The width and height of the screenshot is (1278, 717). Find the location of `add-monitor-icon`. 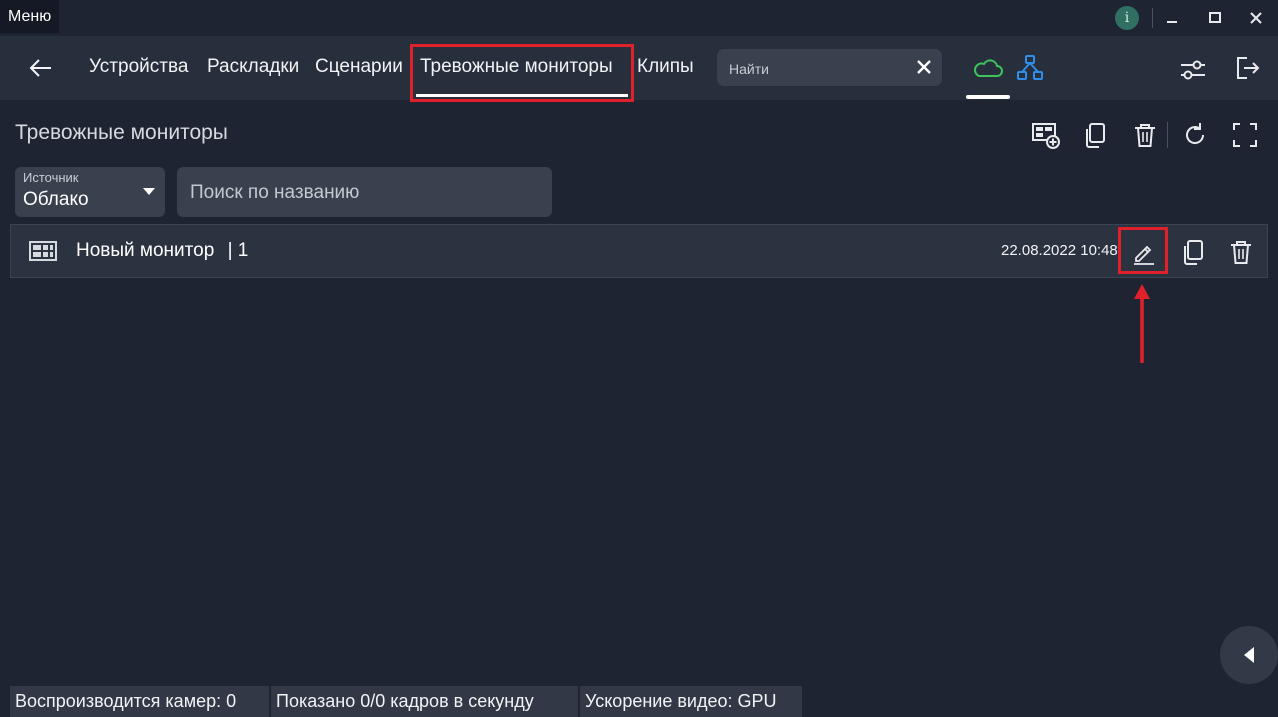

add-monitor-icon is located at coordinates (1046, 135).